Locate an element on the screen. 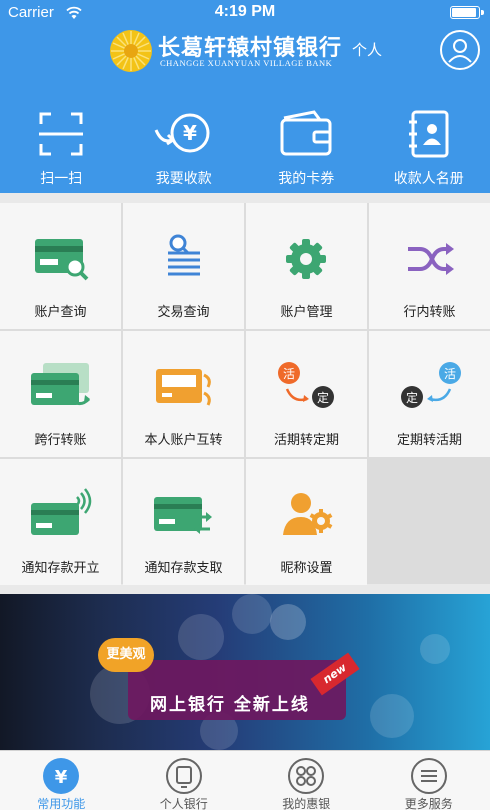 The image size is (490, 810). quick-action-scan: 扫一扫 is located at coordinates (61, 146).